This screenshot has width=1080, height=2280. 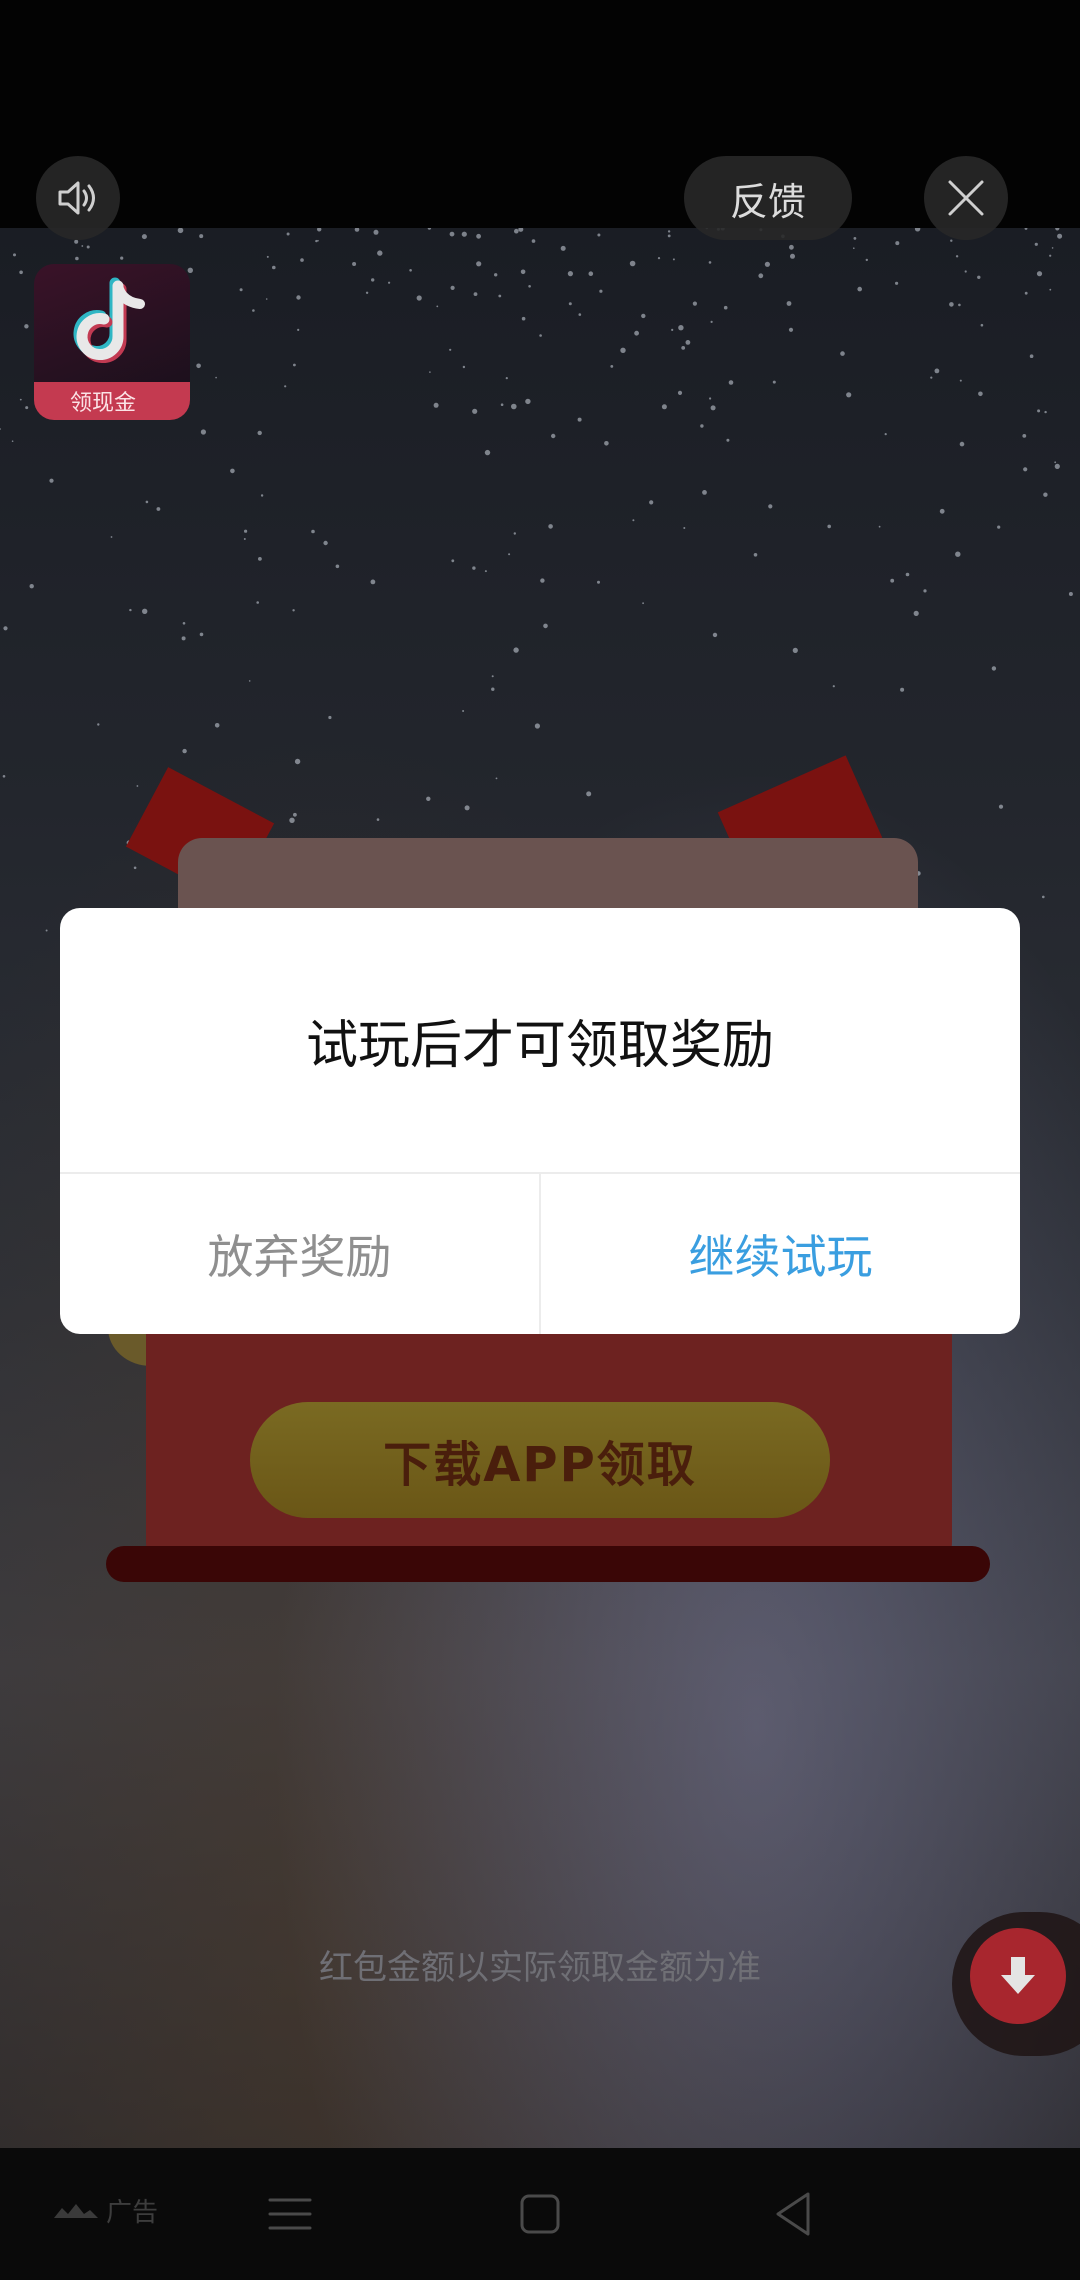 What do you see at coordinates (540, 1460) in the screenshot?
I see `download-app-claim-button: 下载APP领取` at bounding box center [540, 1460].